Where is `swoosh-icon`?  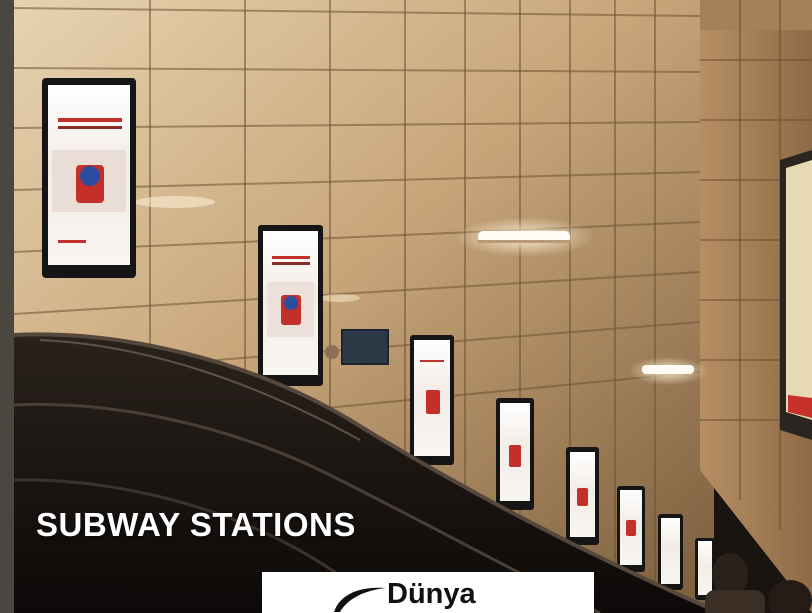 swoosh-icon is located at coordinates (360, 599).